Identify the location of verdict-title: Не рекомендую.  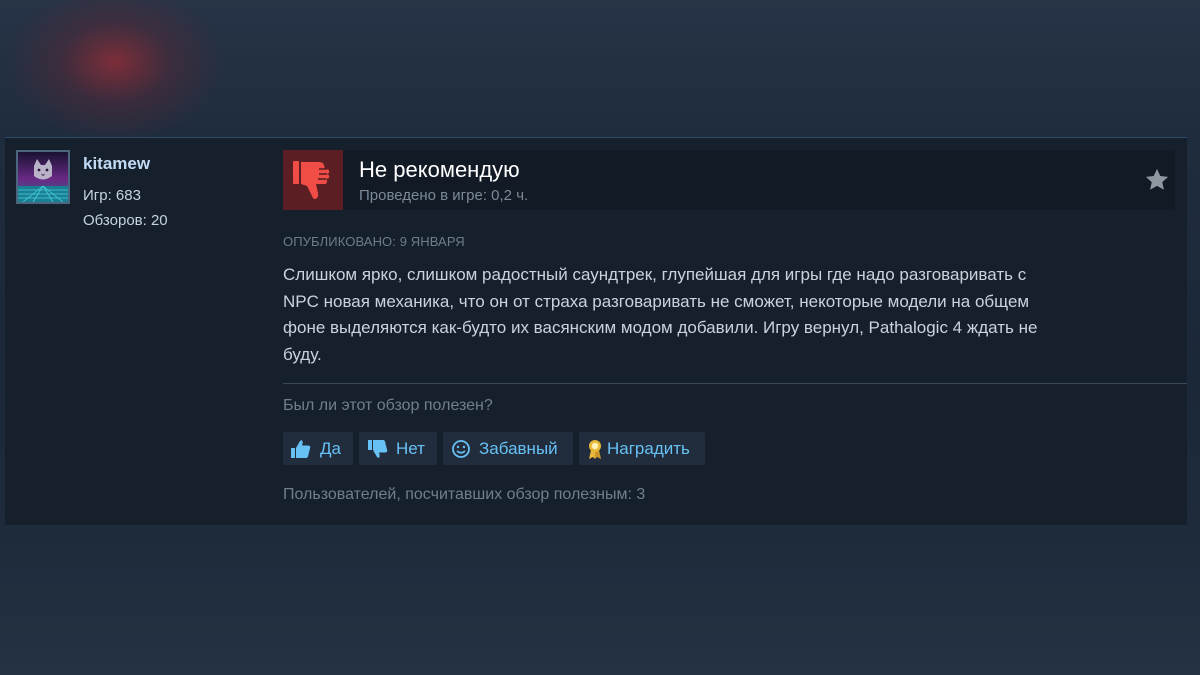
(439, 169).